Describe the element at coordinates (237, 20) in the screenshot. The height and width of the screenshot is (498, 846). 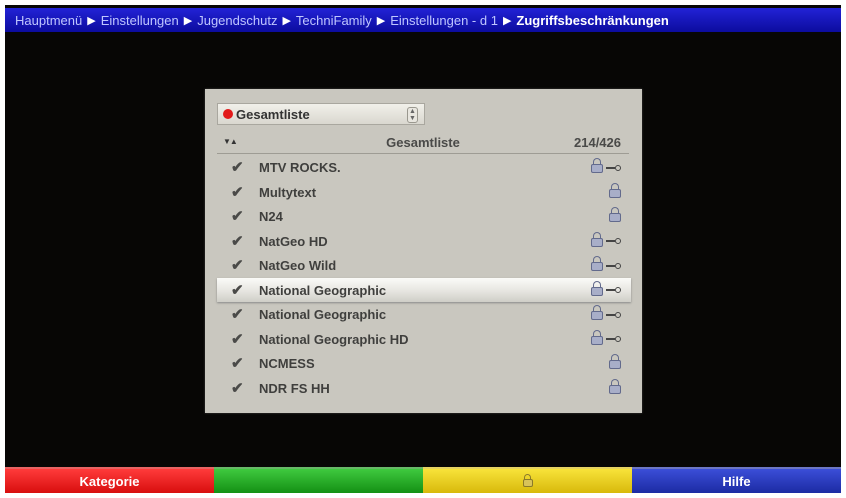
I see `breadcrumb-item-jugendschutz: Jugendschutz` at that location.